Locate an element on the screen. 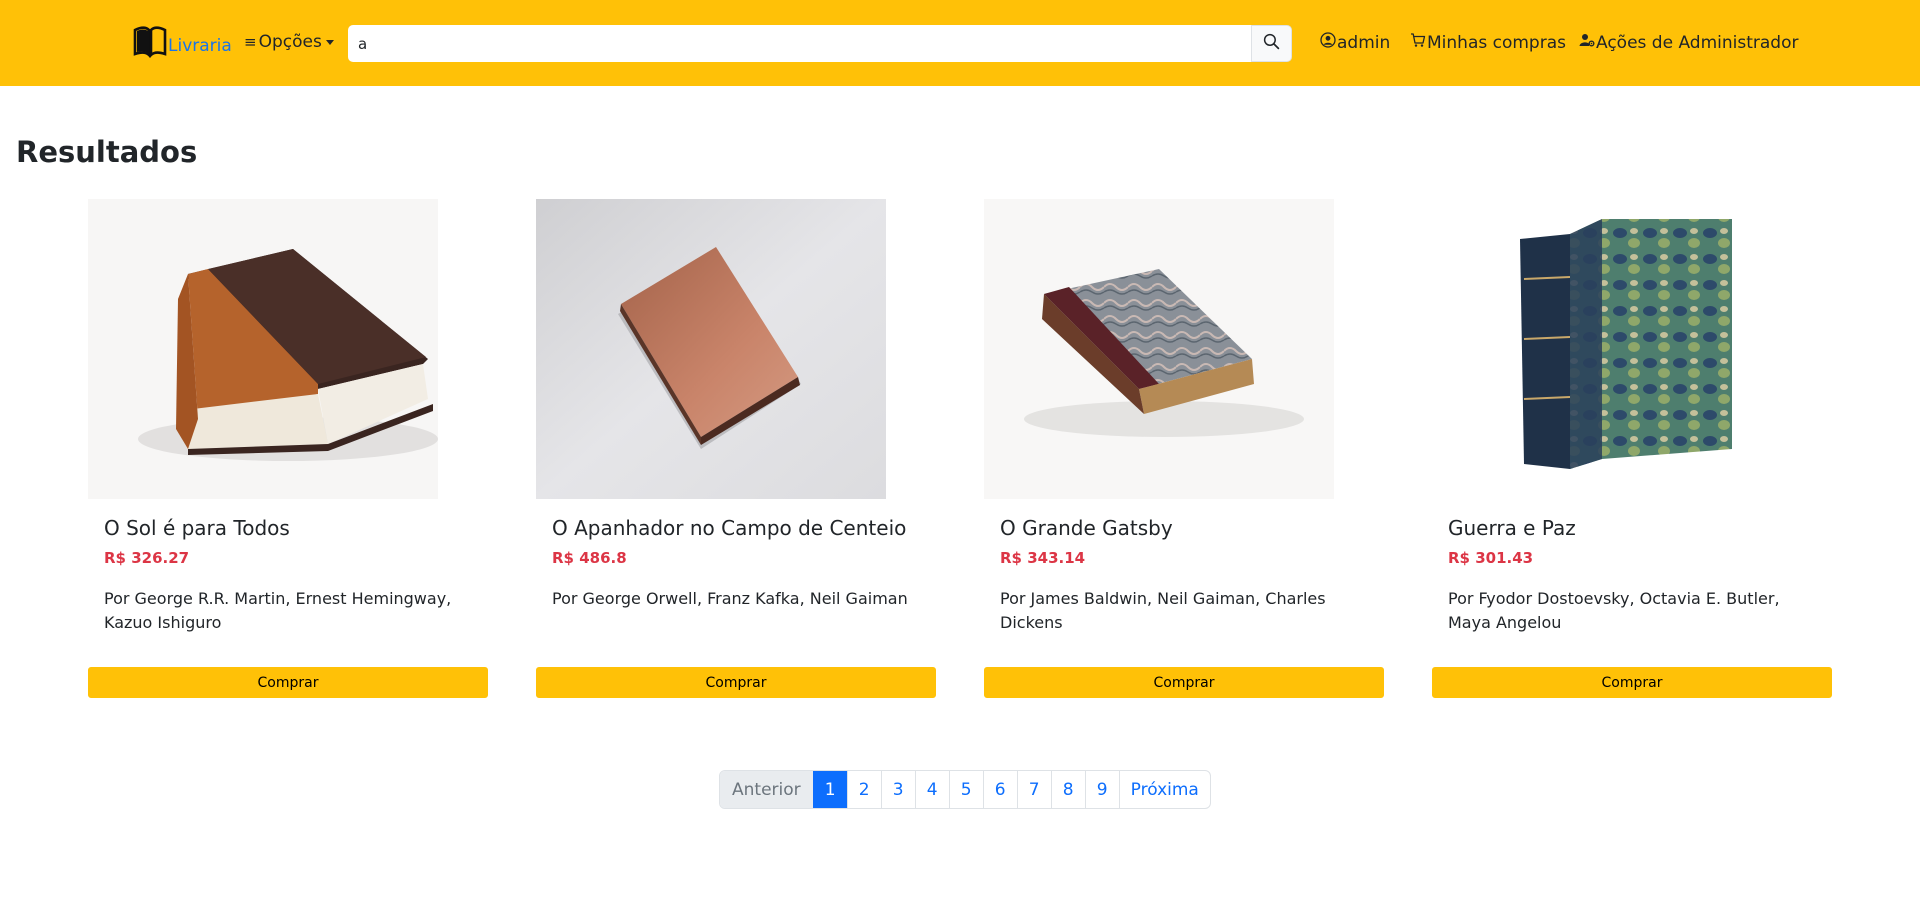 Image resolution: width=1920 pixels, height=905 pixels. user-circle-icon is located at coordinates (1328, 42).